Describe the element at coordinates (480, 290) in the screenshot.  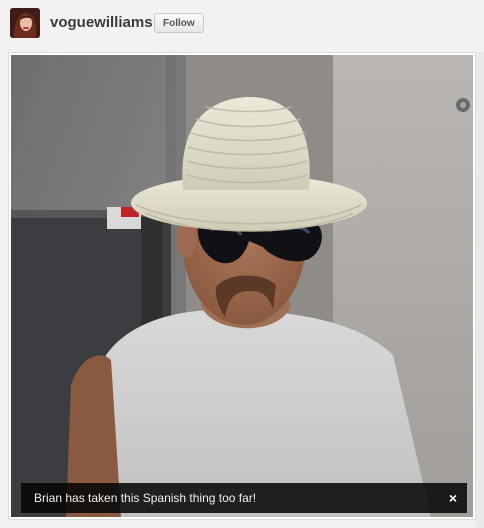
I see `page-edge` at that location.